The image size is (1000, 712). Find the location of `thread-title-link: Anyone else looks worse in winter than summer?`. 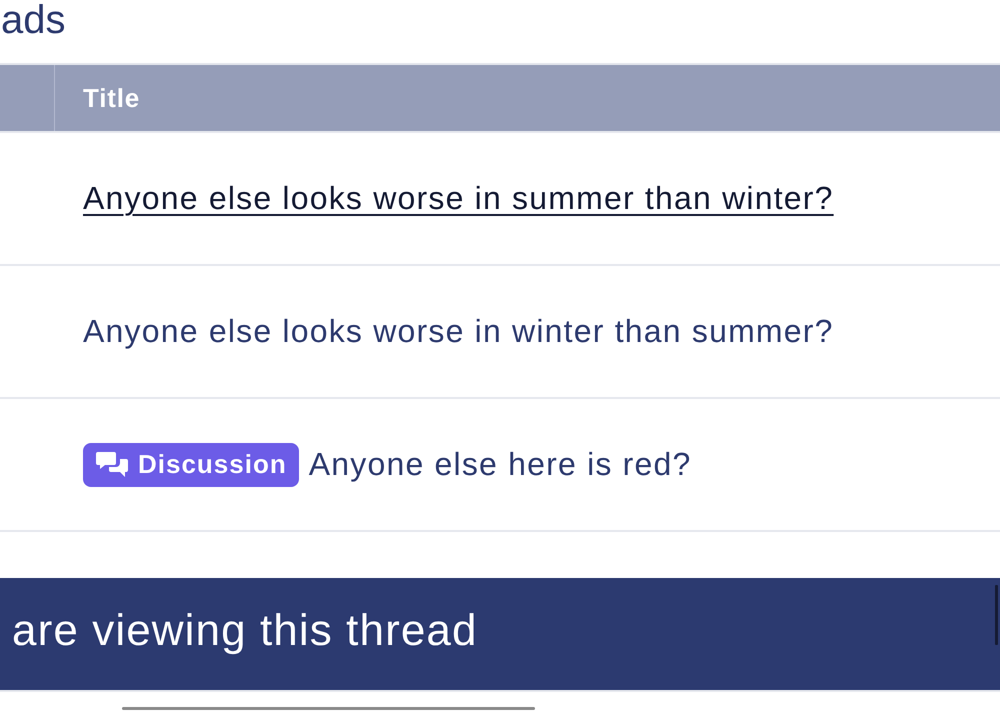

thread-title-link: Anyone else looks worse in winter than summer? is located at coordinates (458, 331).